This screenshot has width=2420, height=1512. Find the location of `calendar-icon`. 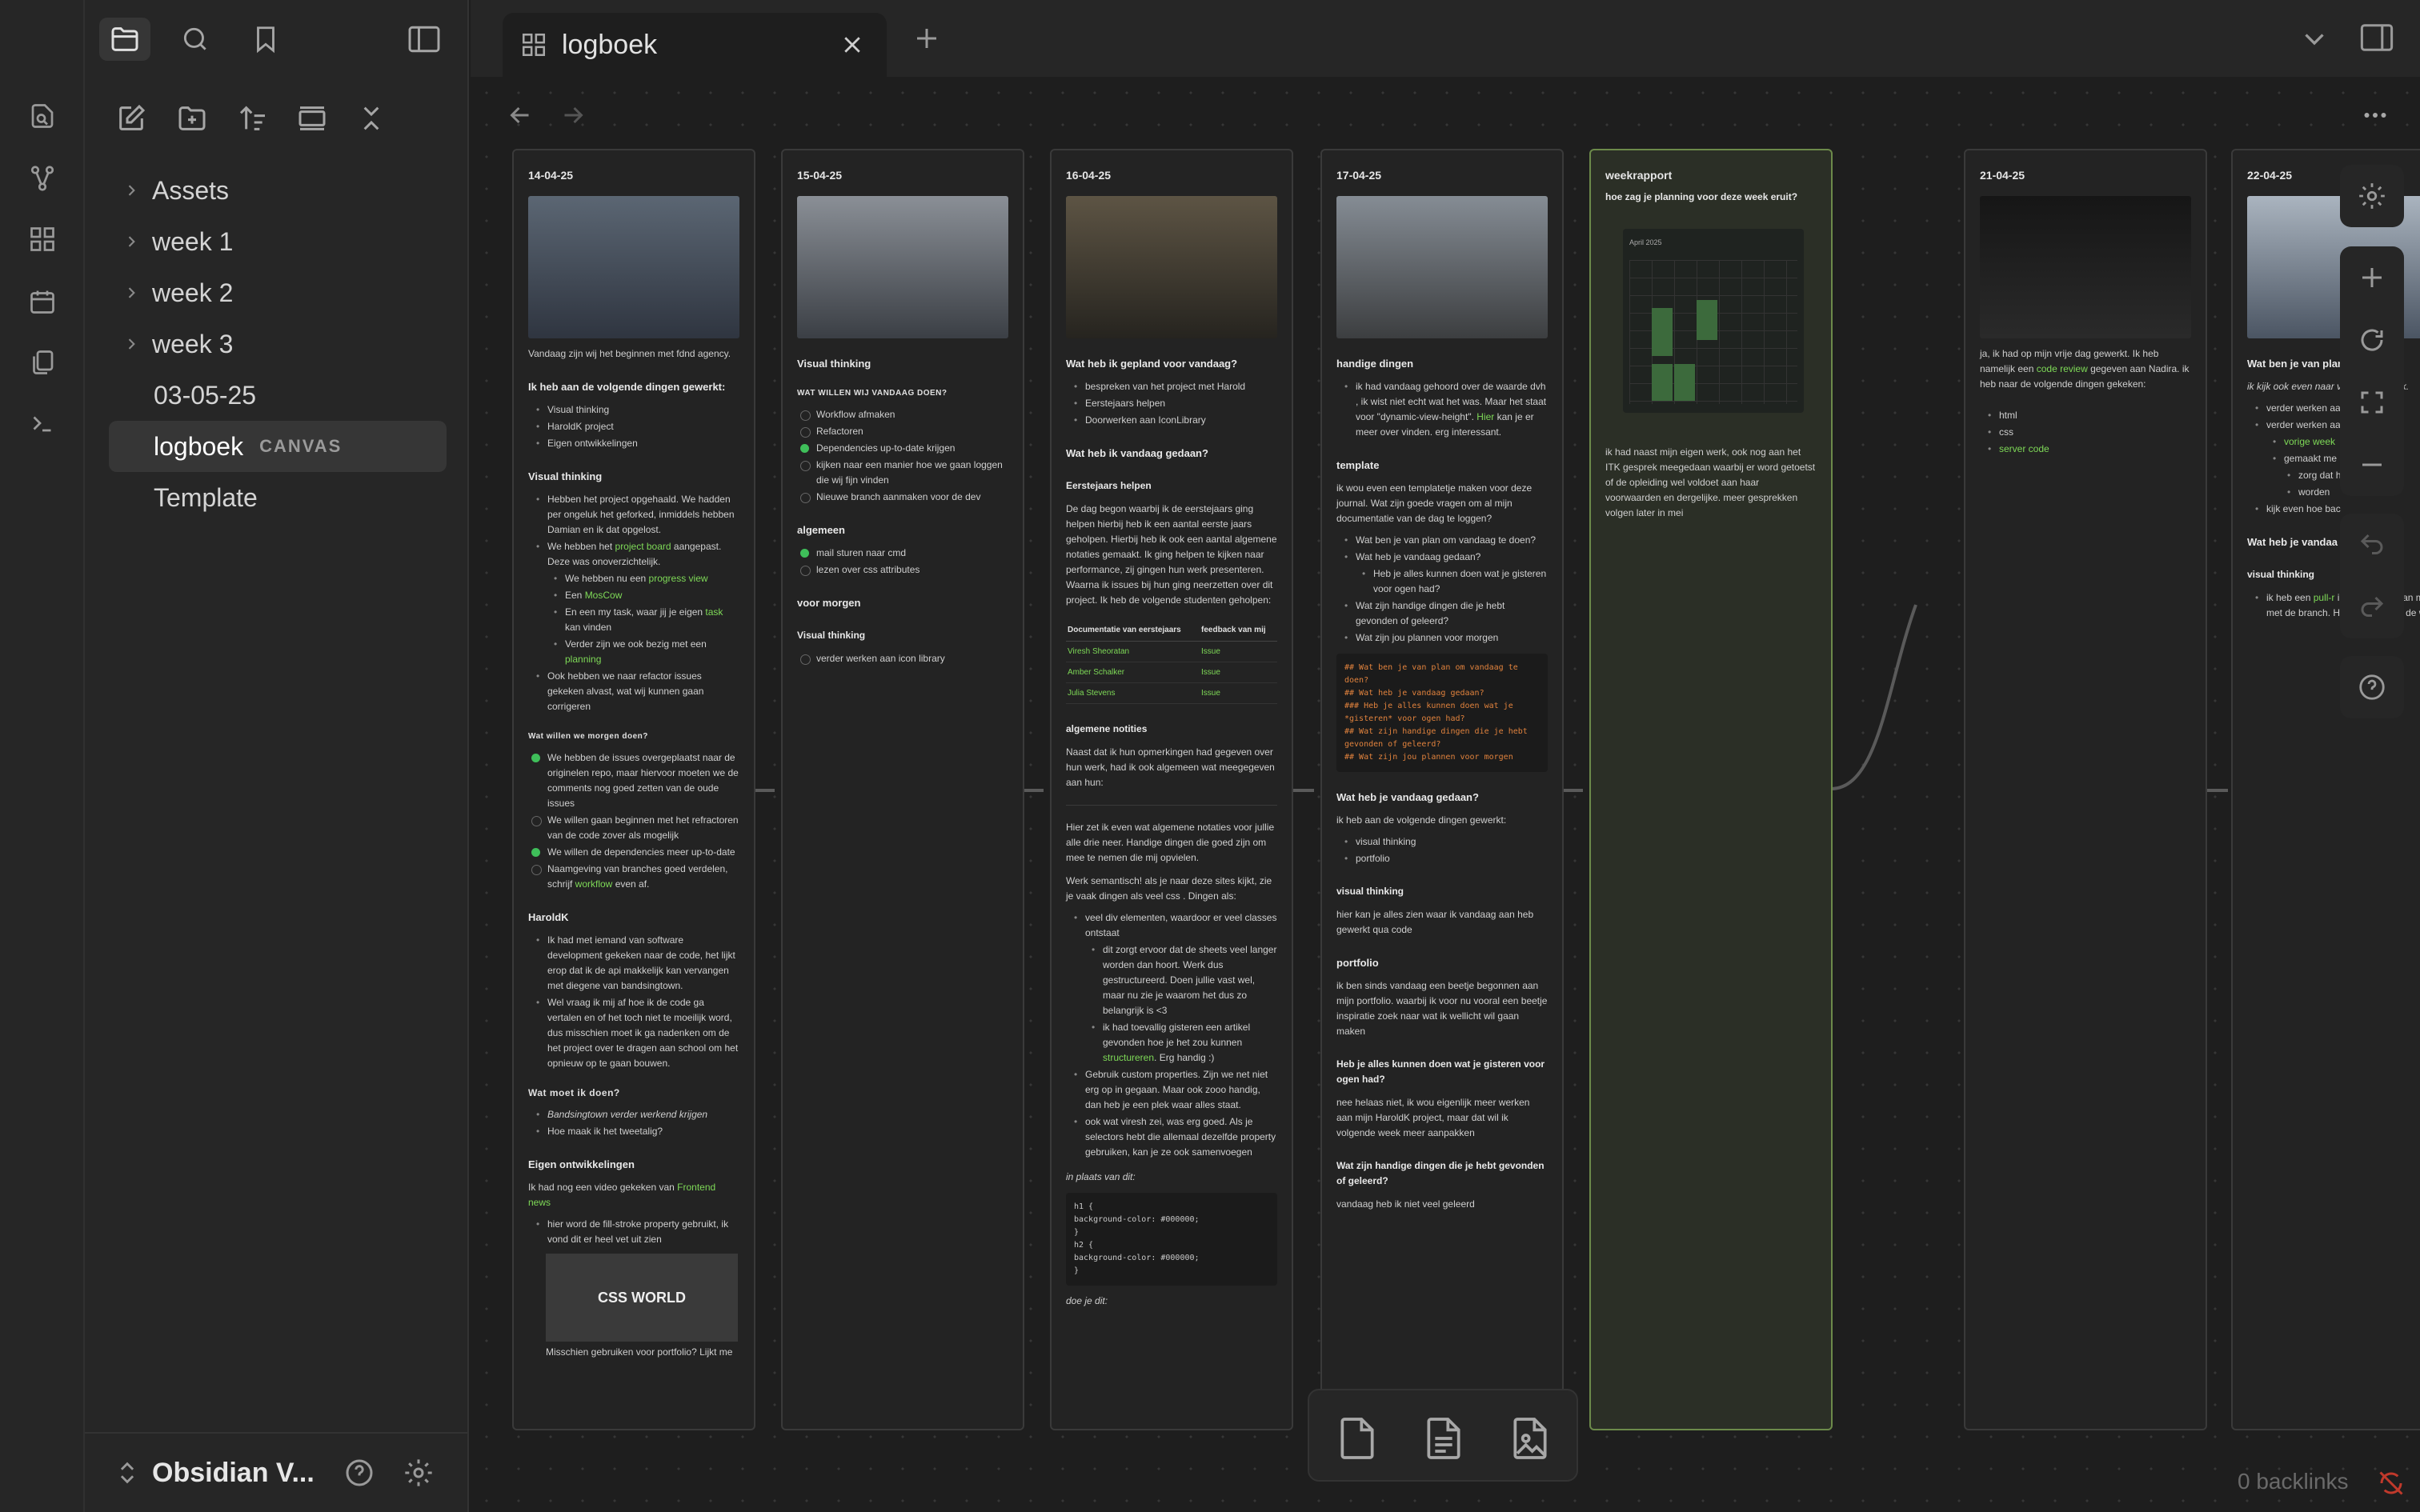

calendar-icon is located at coordinates (42, 301).